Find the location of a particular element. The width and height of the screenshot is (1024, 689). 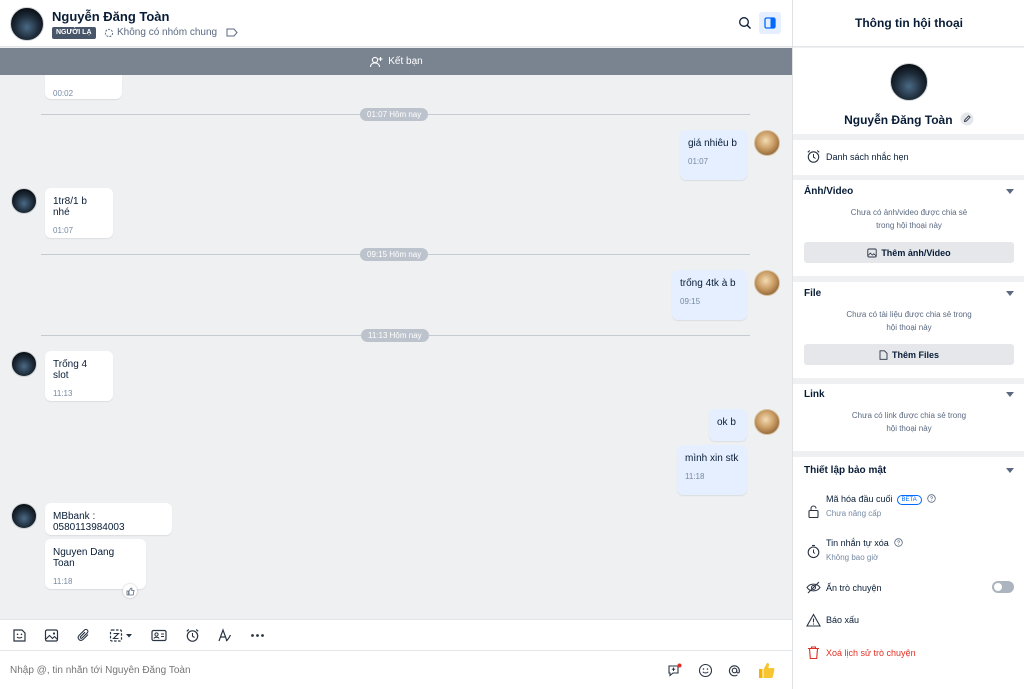

message-bubble: 1tr8/1 b nhé 01:07 is located at coordinates (79, 213).